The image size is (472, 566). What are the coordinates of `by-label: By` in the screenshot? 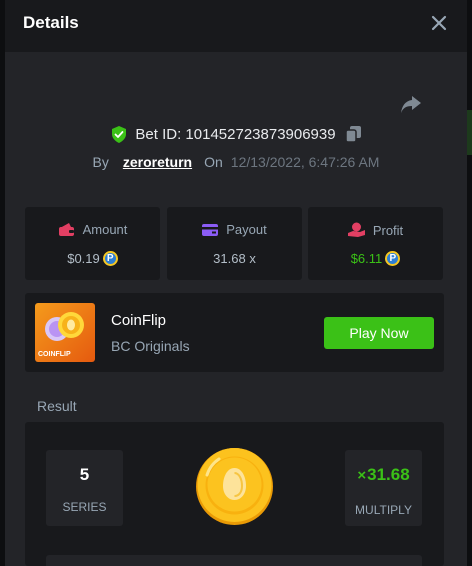 It's located at (100, 162).